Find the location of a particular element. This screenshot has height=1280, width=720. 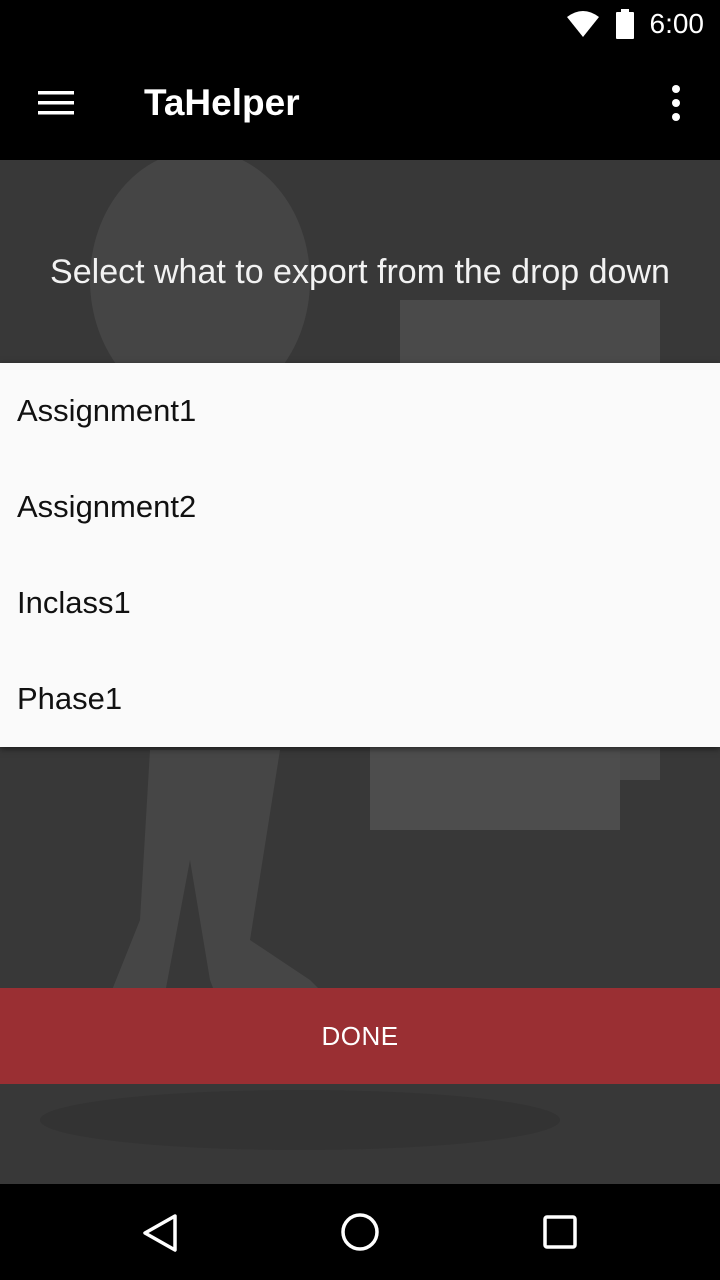

app-bar: TaHelper is located at coordinates (360, 104).